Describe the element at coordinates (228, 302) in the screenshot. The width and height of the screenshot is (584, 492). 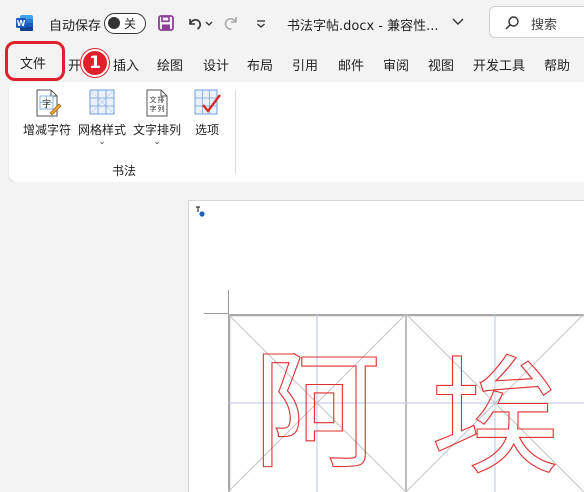
I see `margin-guide-vertical` at that location.